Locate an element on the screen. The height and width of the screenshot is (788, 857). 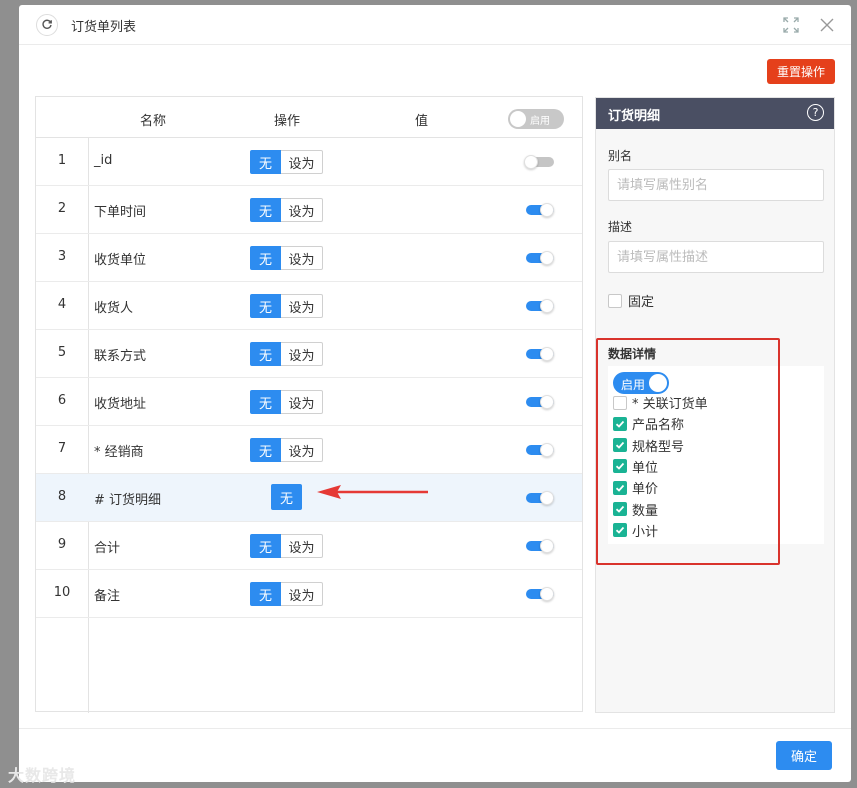
detail-field-item: 产品名称 is located at coordinates (648, 423).